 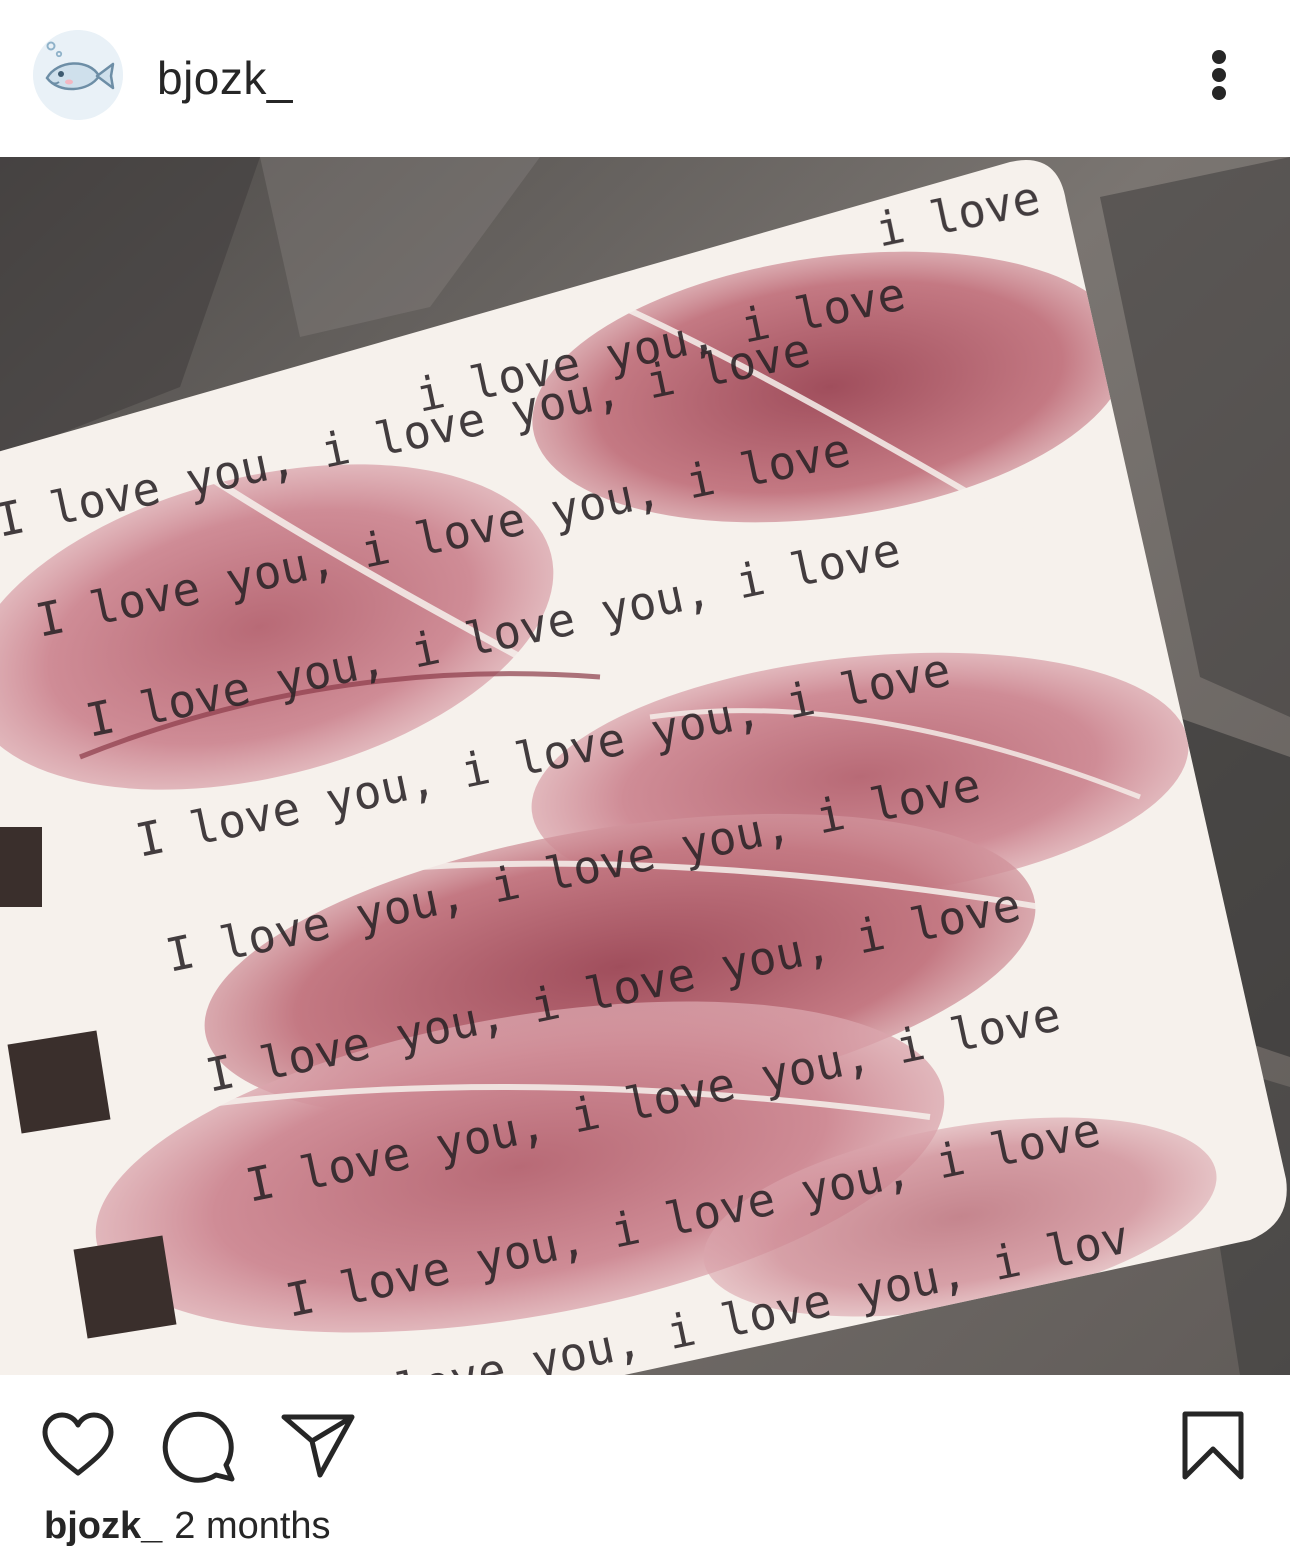 I want to click on post-username: bjozk_, so click(x=225, y=78).